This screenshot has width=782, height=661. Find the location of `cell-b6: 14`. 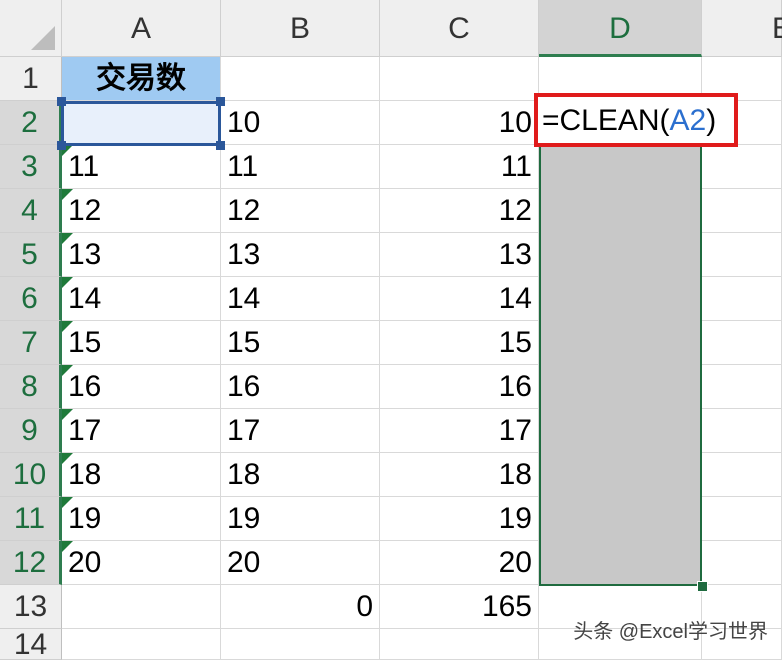

cell-b6: 14 is located at coordinates (300, 299).